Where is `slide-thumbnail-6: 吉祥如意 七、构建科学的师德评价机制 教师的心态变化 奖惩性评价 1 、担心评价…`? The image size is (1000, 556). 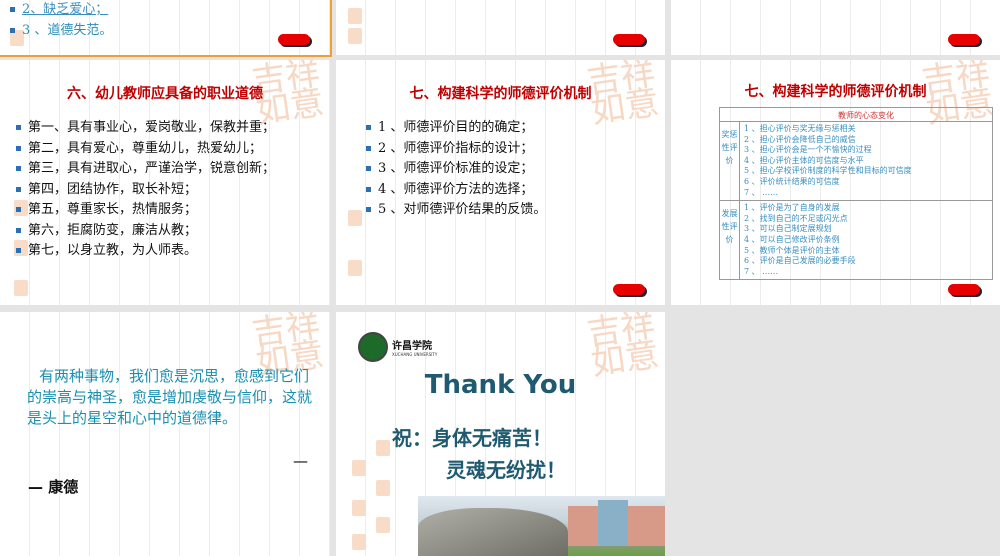
slide-thumbnail-6: 吉祥如意 七、构建科学的师德评价机制 教师的心态变化 奖惩性评价 1 、担心评价… is located at coordinates (835, 182).